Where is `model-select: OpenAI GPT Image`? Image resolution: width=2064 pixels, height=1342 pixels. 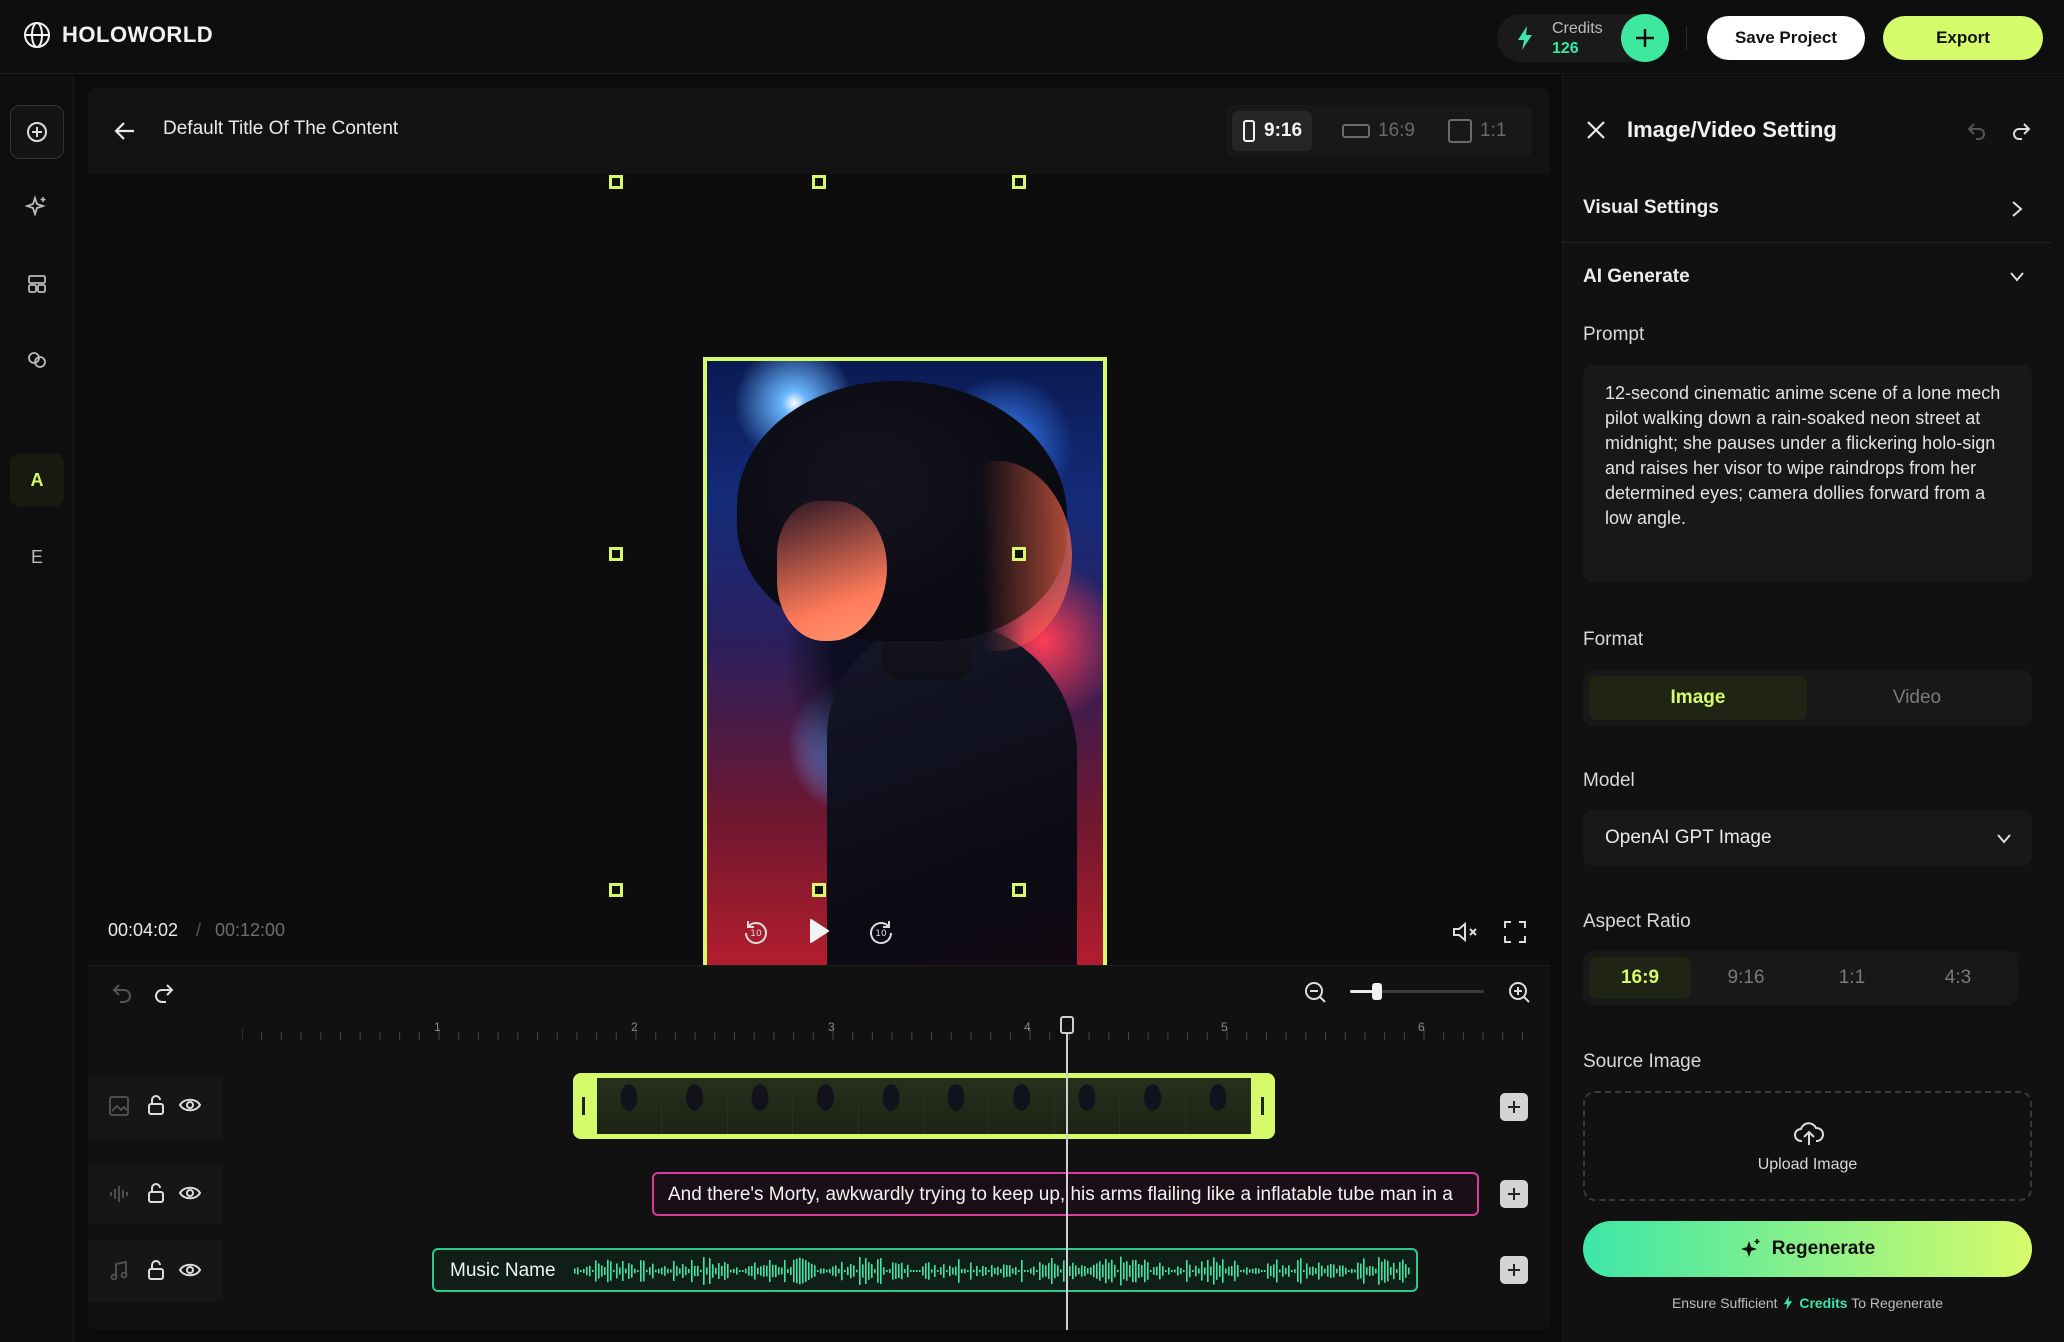
model-select: OpenAI GPT Image is located at coordinates (1807, 838).